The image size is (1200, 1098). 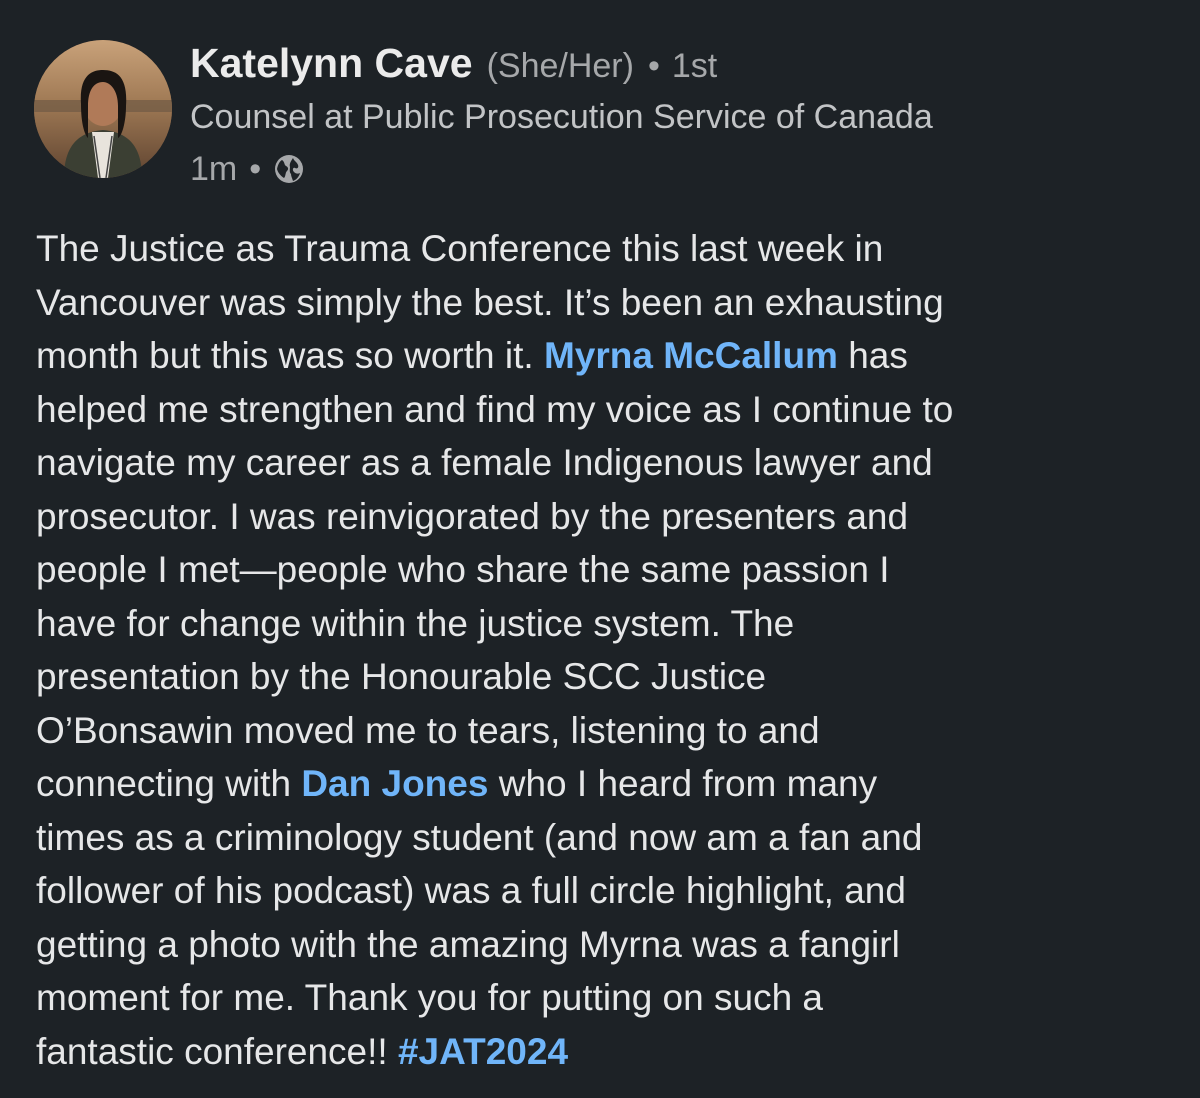 What do you see at coordinates (560, 66) in the screenshot?
I see `author-pronouns: (She/Her)` at bounding box center [560, 66].